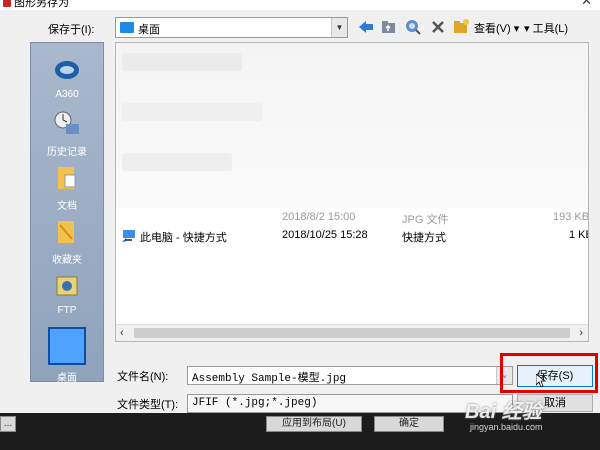 The image size is (600, 450). I want to click on desktop-icon, so click(67, 346).